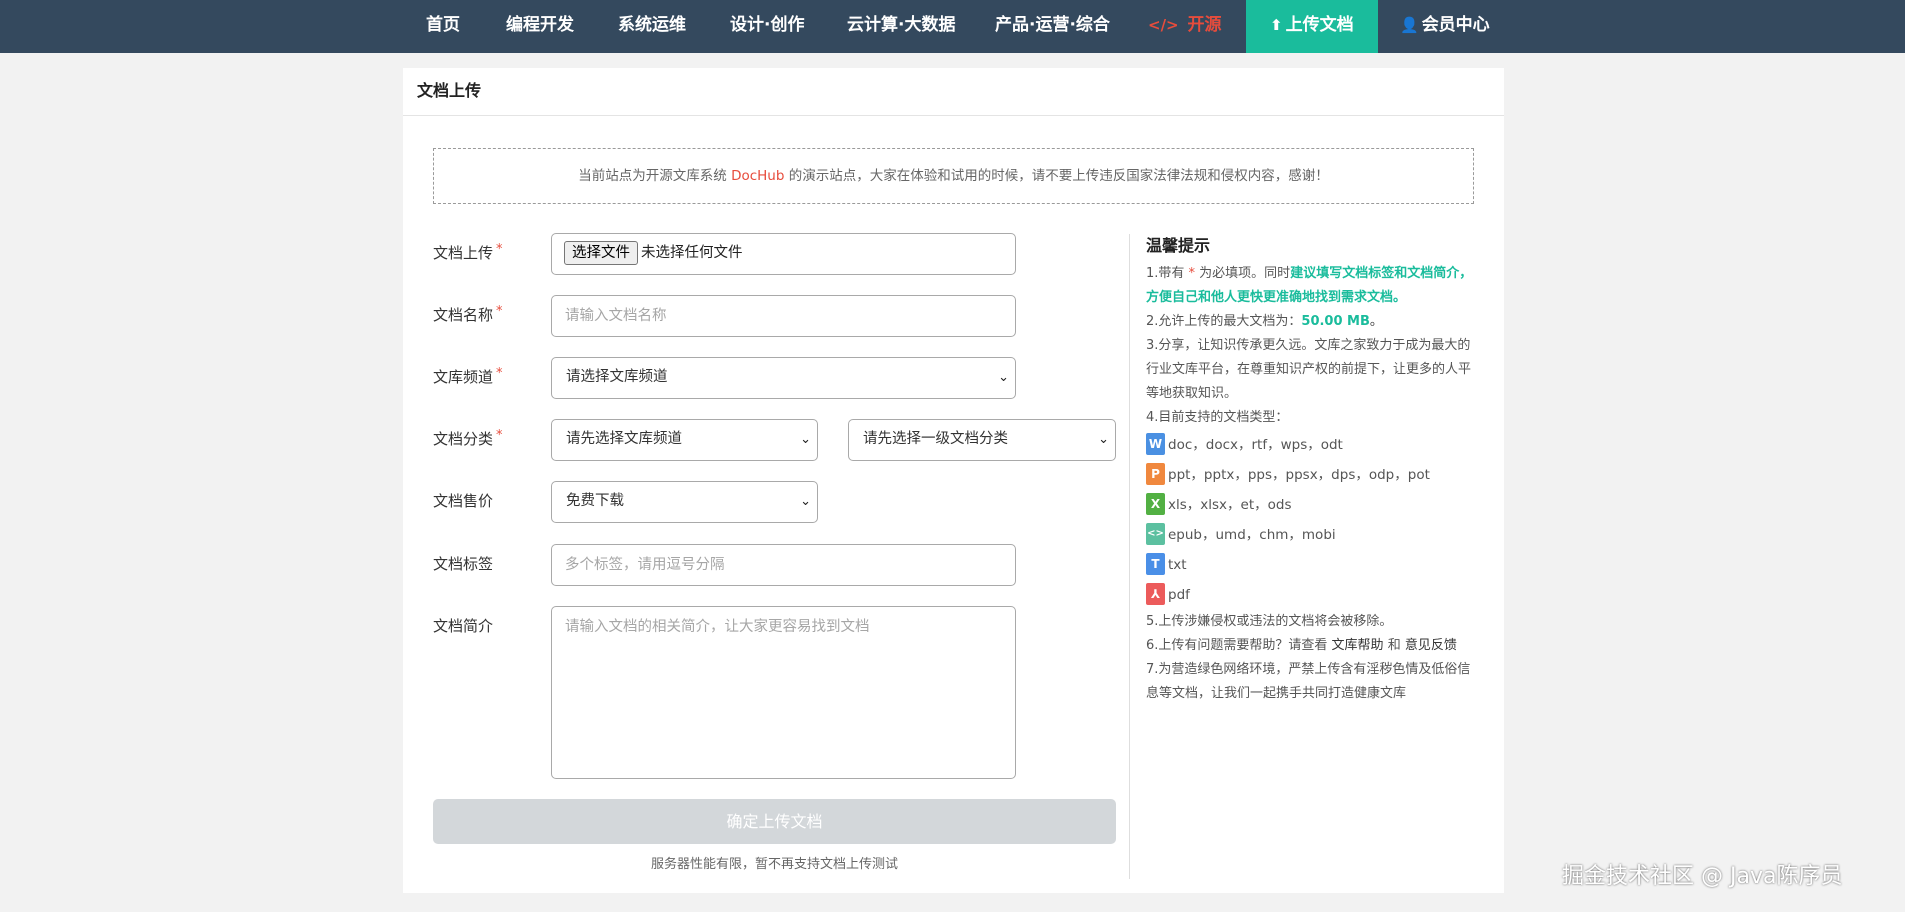 This screenshot has width=1905, height=912. I want to click on tags-label-text: 文档标签, so click(463, 564).